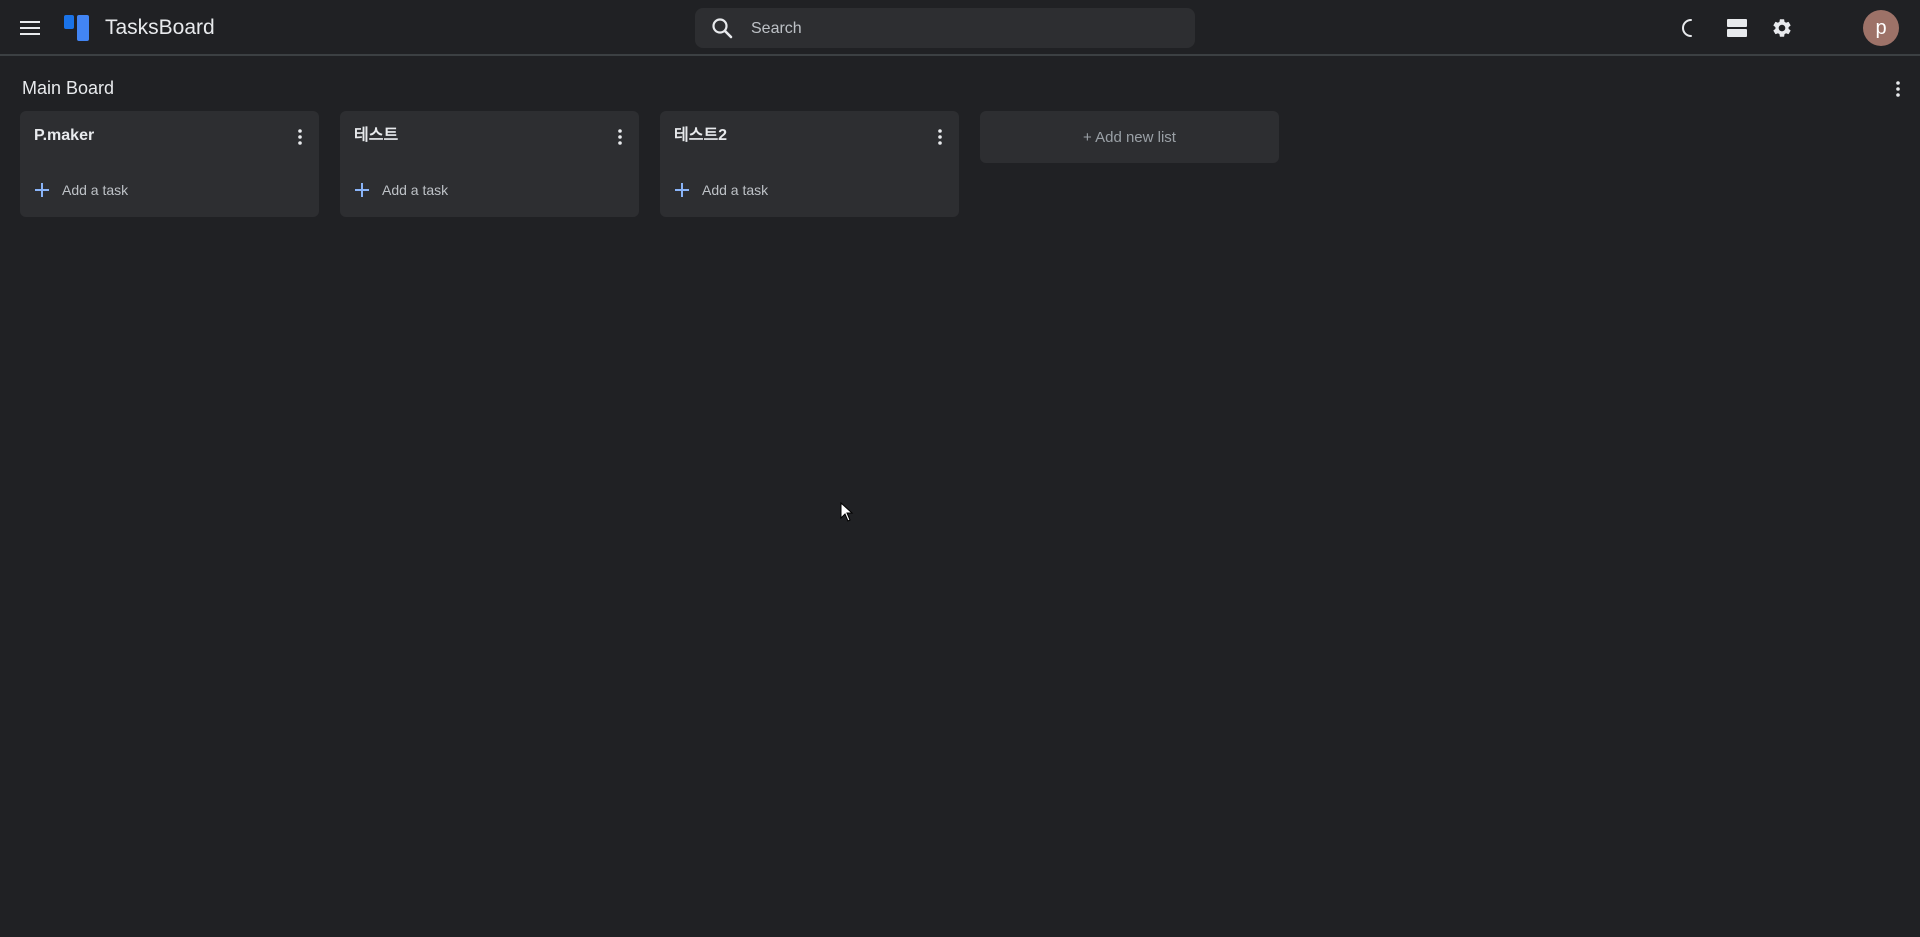 This screenshot has width=1920, height=937. Describe the element at coordinates (847, 512) in the screenshot. I see `mouse-cursor-icon` at that location.